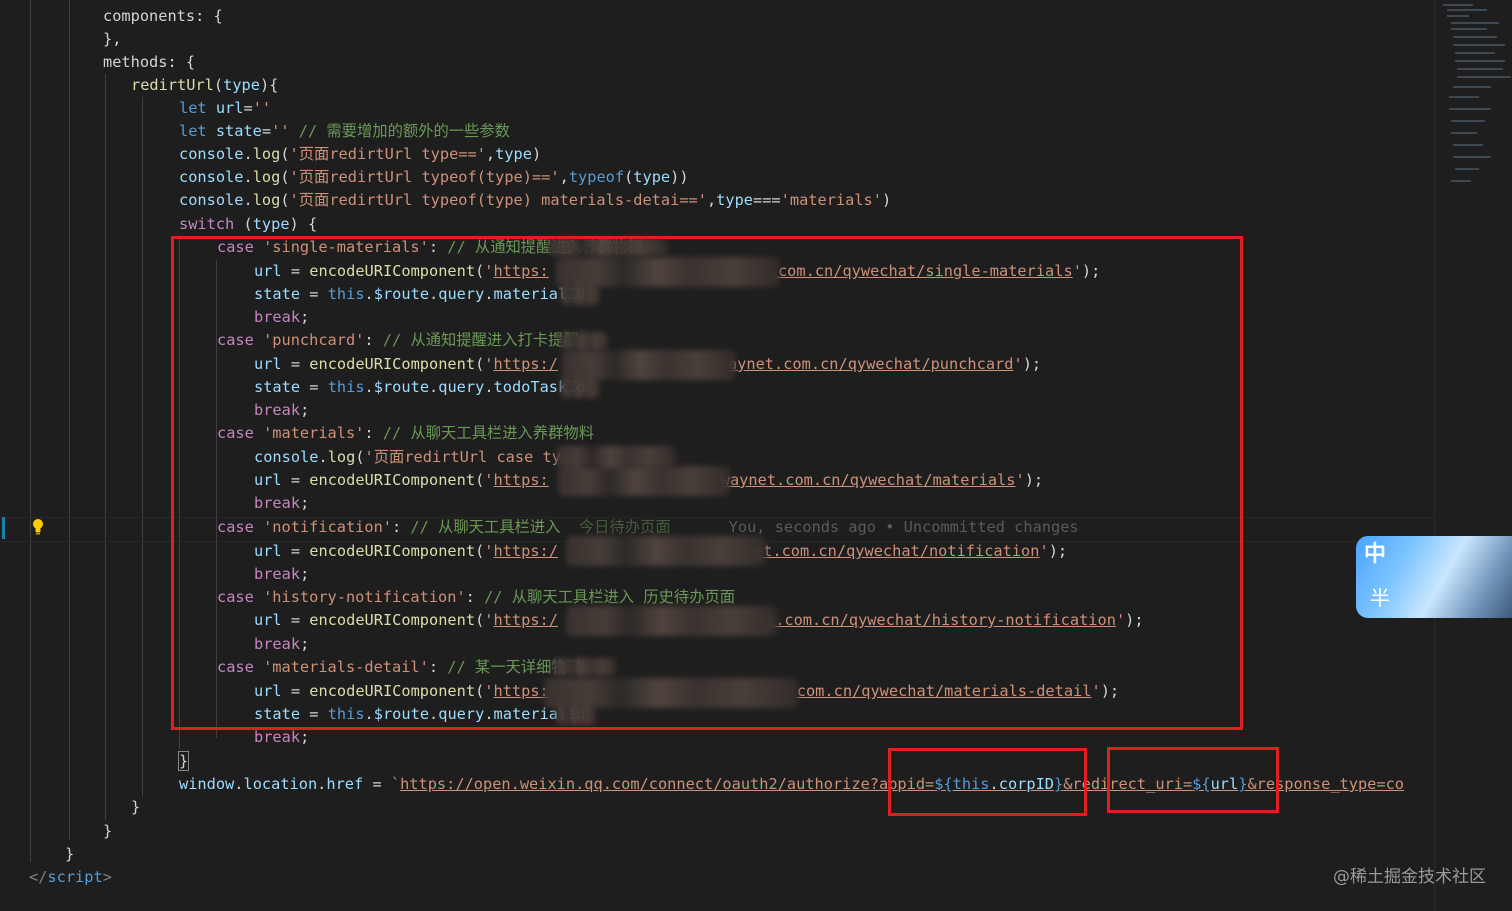 The image size is (1512, 911). What do you see at coordinates (183, 761) in the screenshot?
I see `code-line-33: }` at bounding box center [183, 761].